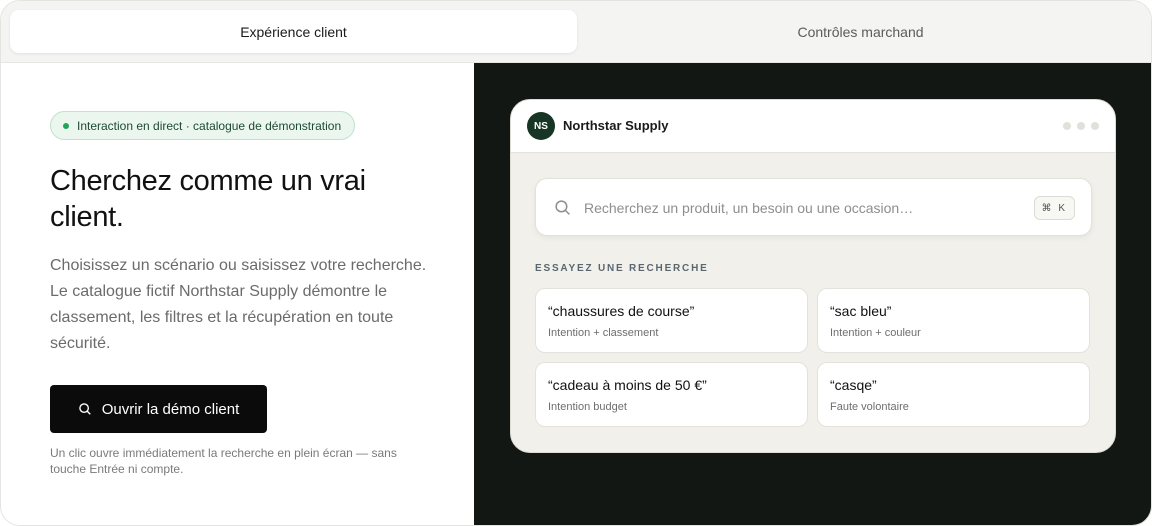  I want to click on page-title: Cherchez comme un vrai client., so click(208, 199).